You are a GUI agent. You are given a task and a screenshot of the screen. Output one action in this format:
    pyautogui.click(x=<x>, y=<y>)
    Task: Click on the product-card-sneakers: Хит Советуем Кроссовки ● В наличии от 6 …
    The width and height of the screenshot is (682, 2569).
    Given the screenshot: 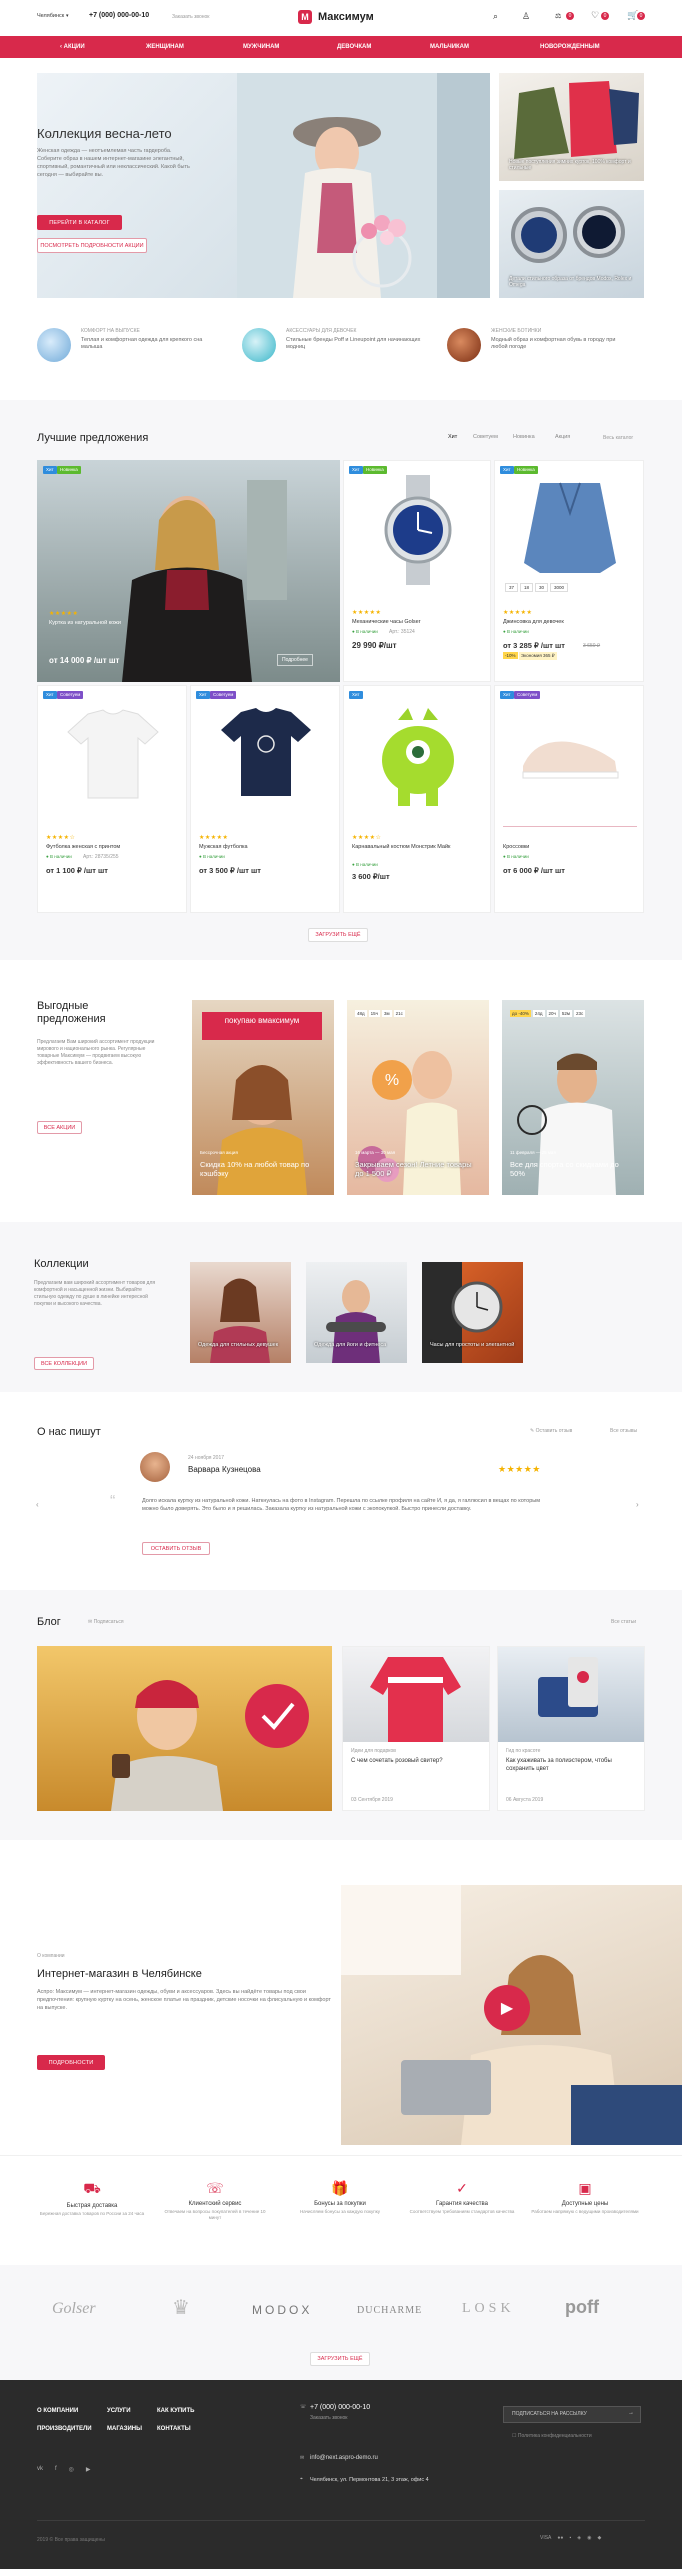 What is the action you would take?
    pyautogui.click(x=569, y=799)
    